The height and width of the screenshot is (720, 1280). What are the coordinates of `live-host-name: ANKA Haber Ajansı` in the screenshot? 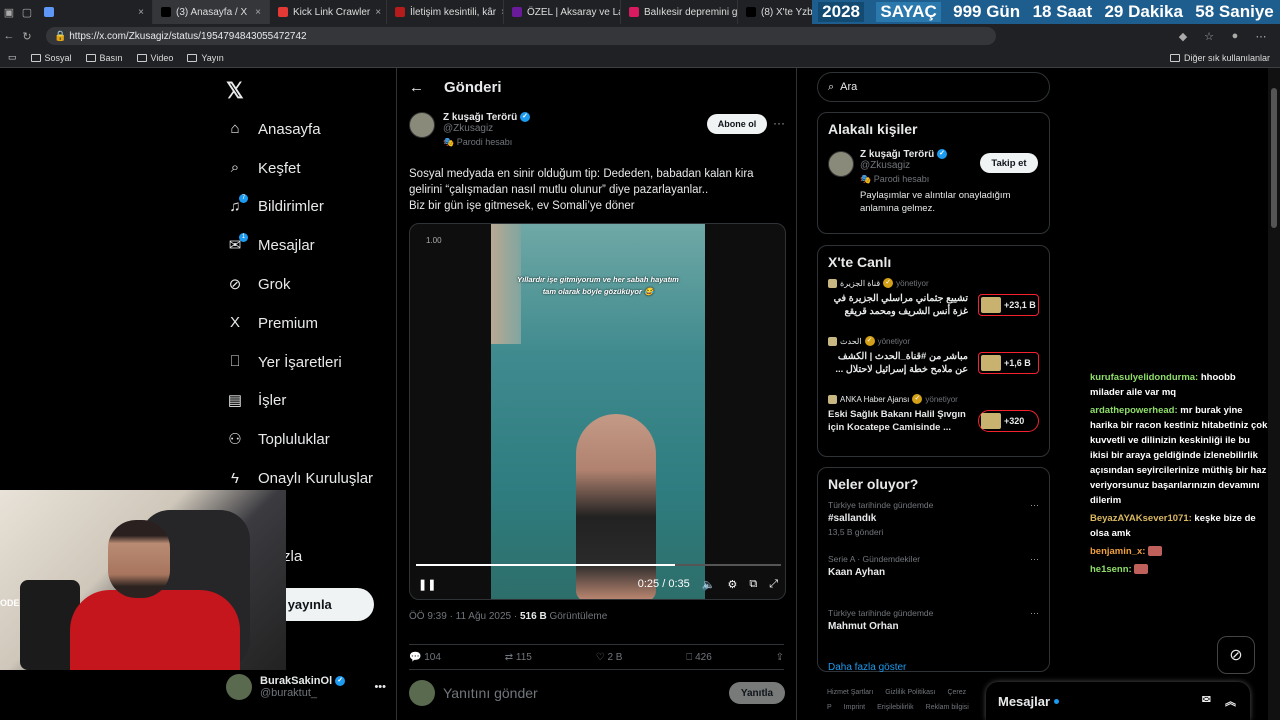 It's located at (874, 399).